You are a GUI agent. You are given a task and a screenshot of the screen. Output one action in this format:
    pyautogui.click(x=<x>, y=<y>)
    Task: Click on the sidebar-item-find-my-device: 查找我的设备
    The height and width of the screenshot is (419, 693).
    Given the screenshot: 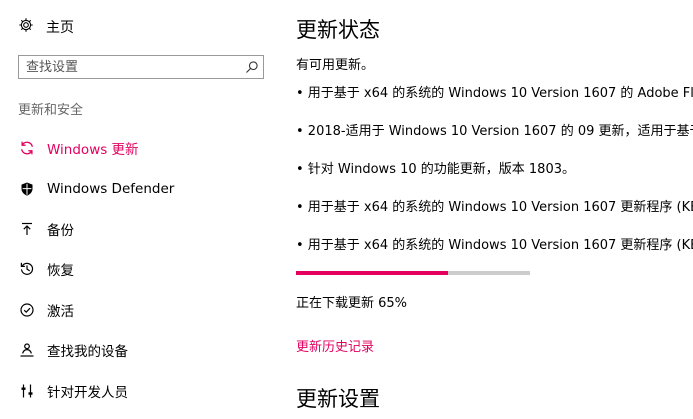 What is the action you would take?
    pyautogui.click(x=140, y=350)
    